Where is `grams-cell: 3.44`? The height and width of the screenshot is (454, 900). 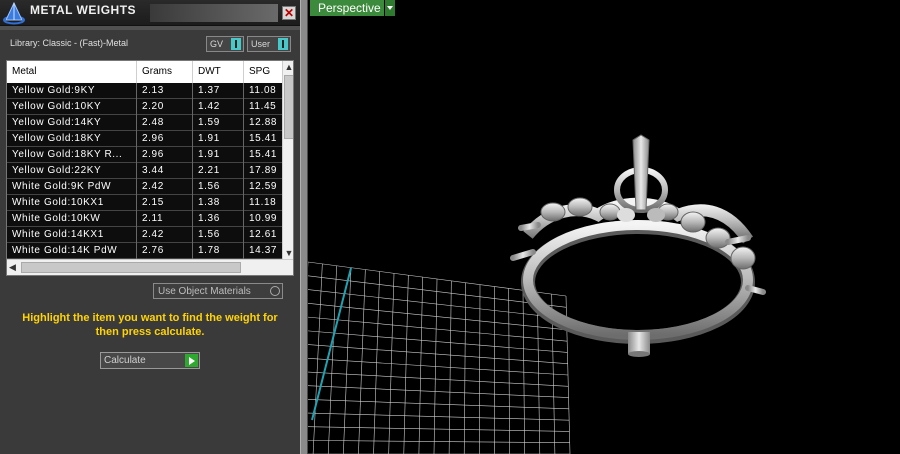 grams-cell: 3.44 is located at coordinates (165, 171).